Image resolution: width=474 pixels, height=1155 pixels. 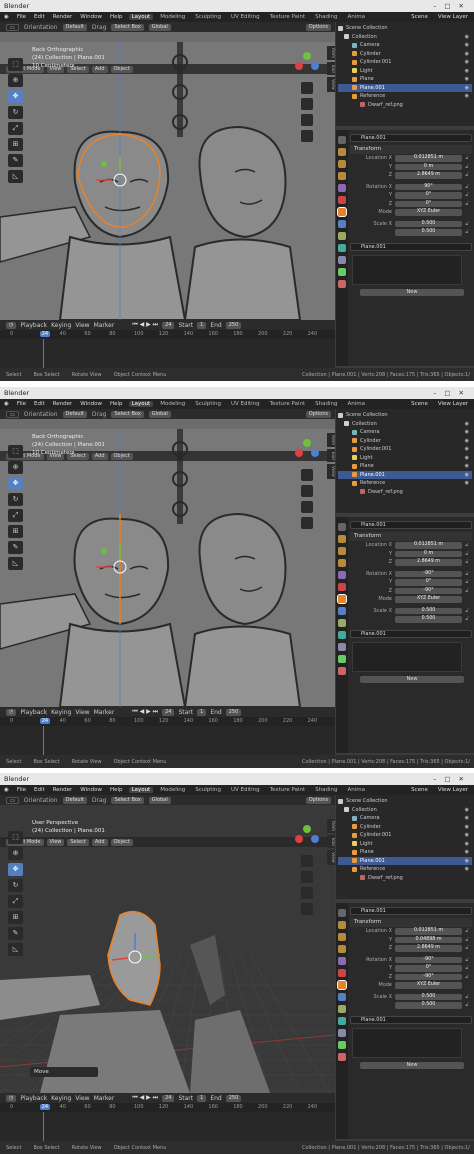 I want to click on object-props-icon, so click(x=342, y=985).